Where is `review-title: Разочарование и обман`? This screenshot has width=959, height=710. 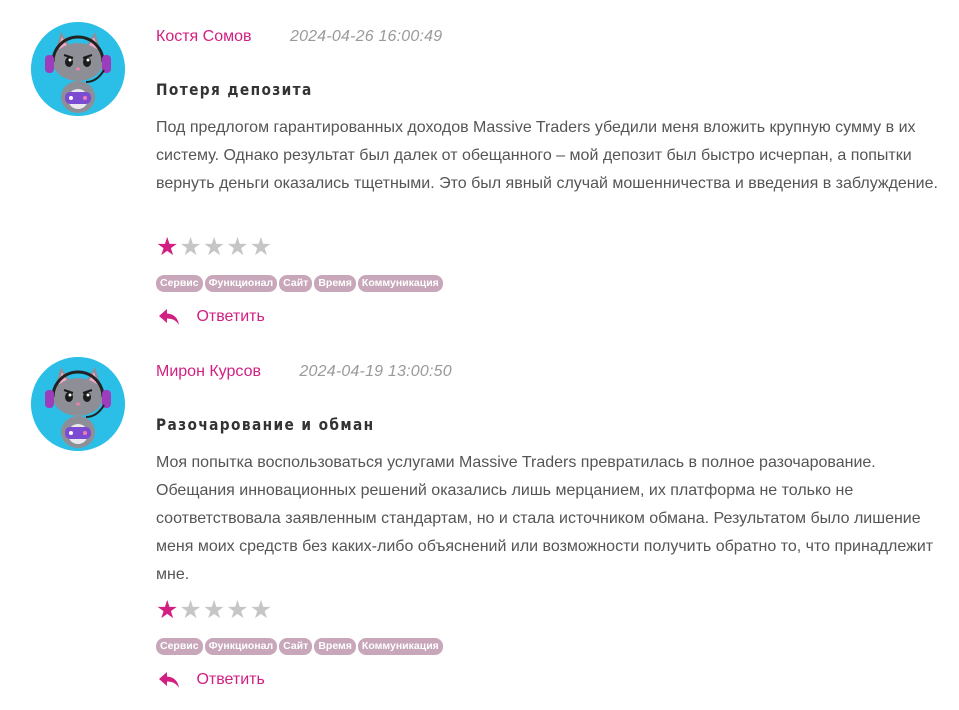 review-title: Разочарование и обман is located at coordinates (265, 424).